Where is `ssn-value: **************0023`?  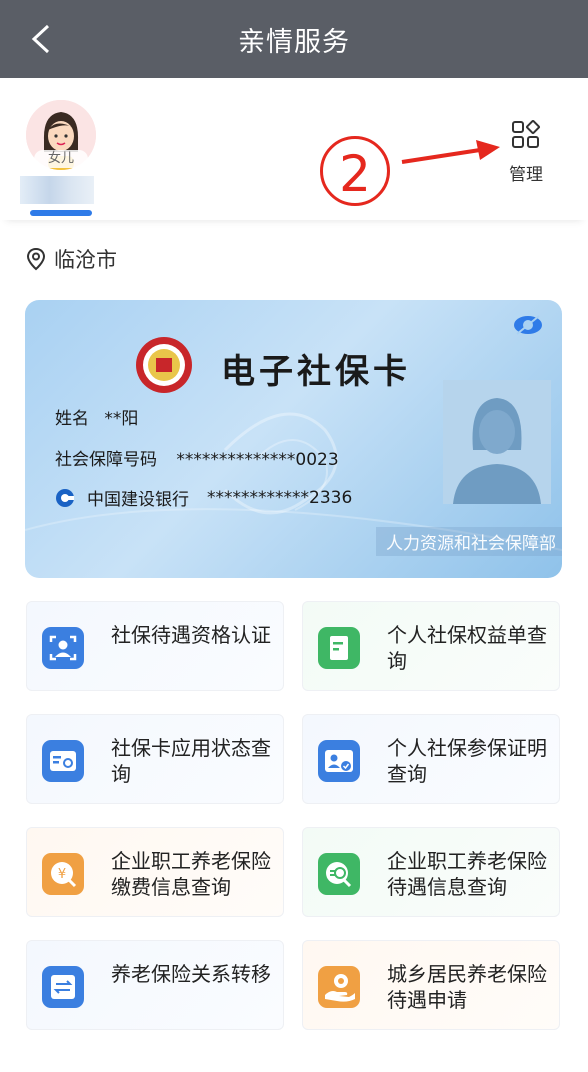 ssn-value: **************0023 is located at coordinates (257, 460).